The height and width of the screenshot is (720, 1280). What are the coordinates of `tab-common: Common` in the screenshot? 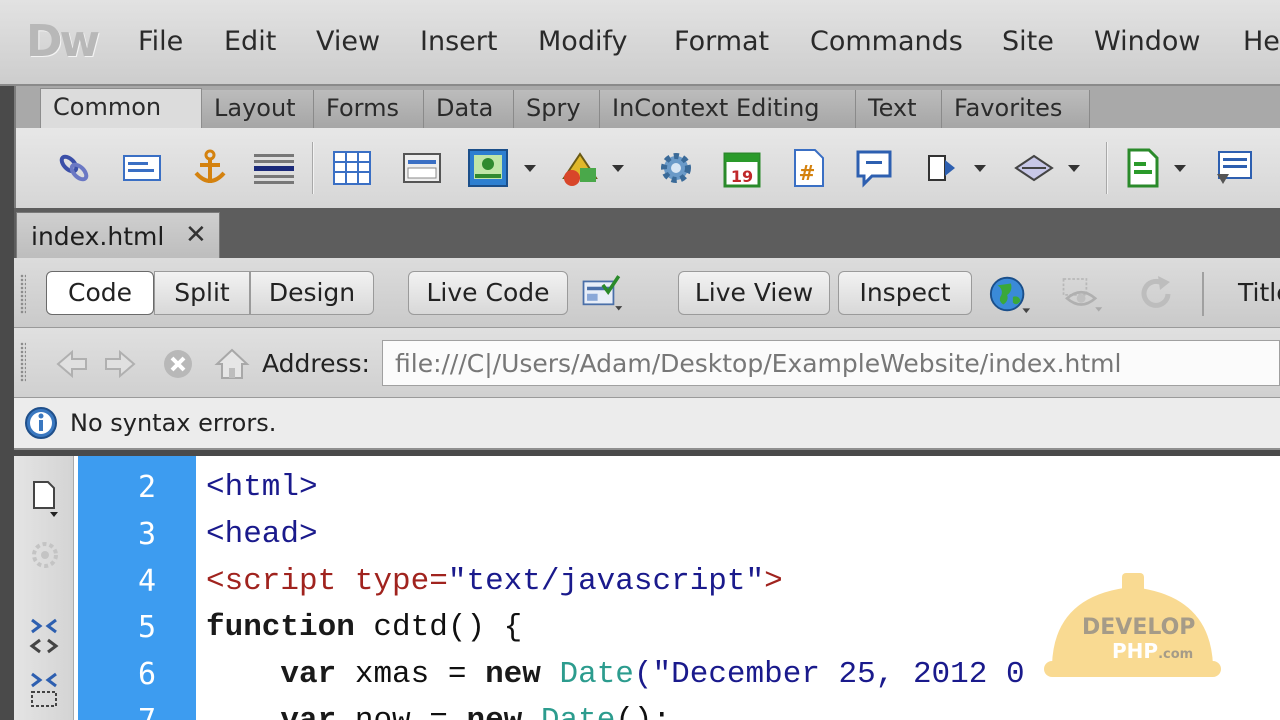 It's located at (121, 108).